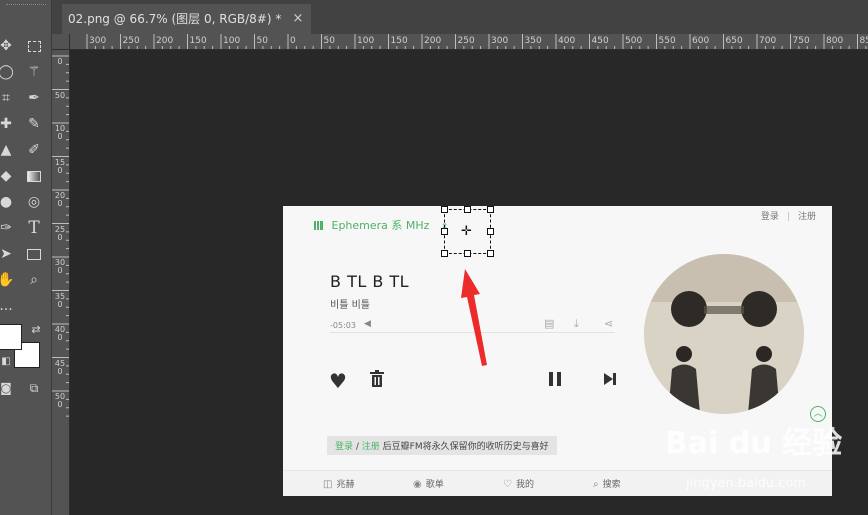 The height and width of the screenshot is (515, 868). I want to click on ruler-top-label: 0, so click(293, 41).